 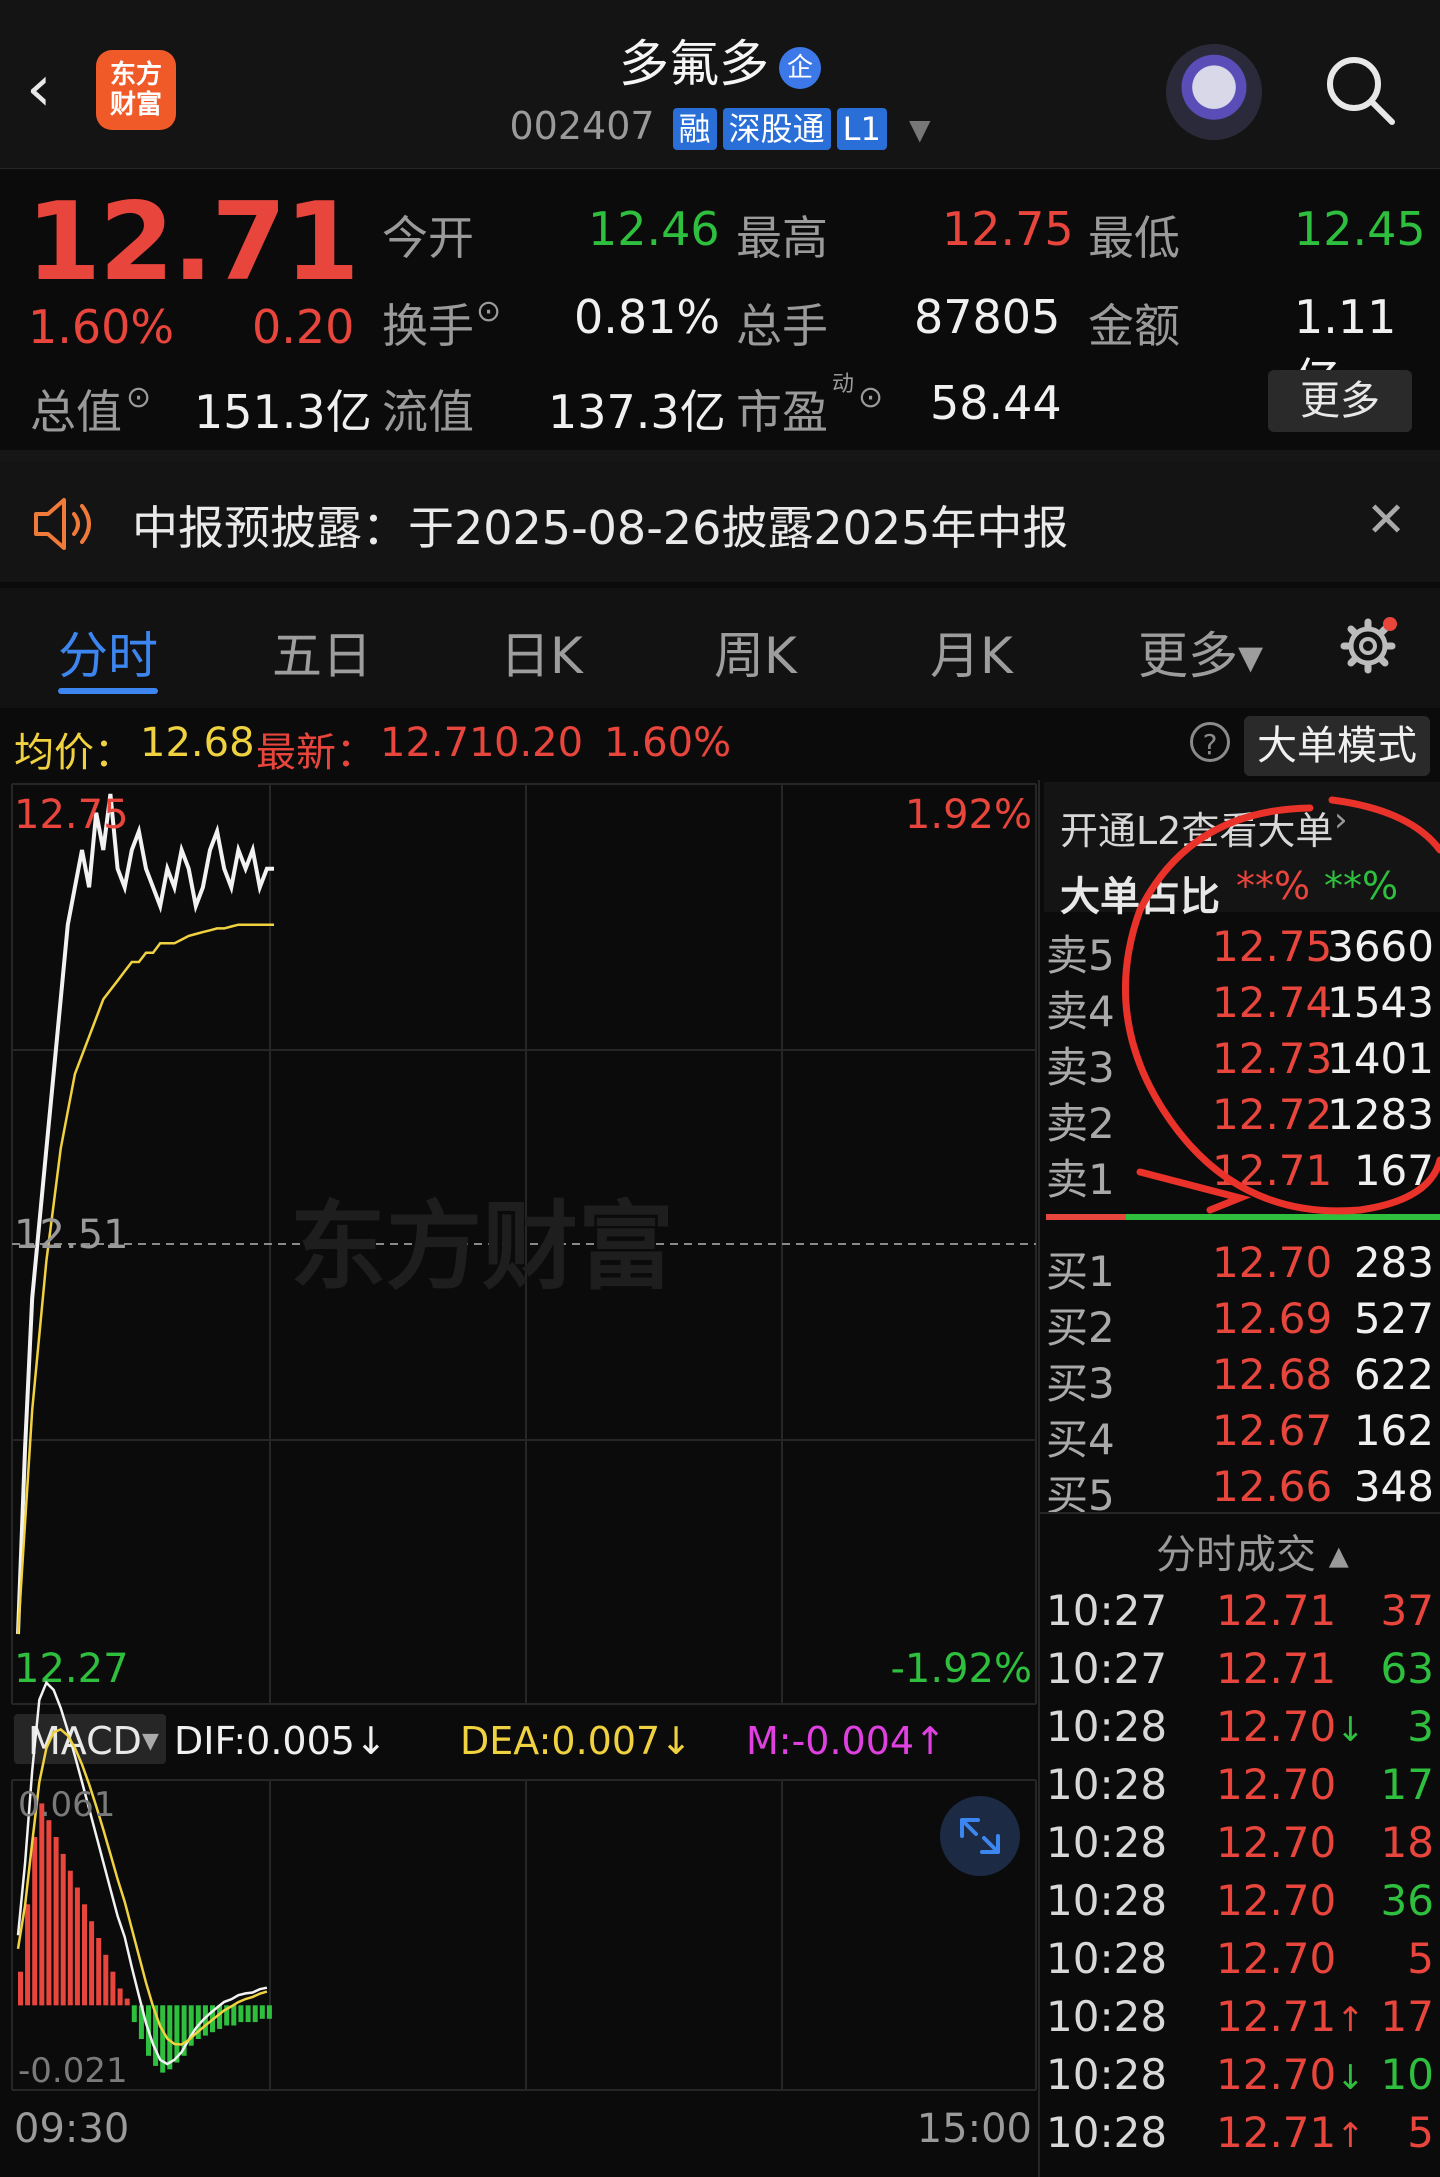 I want to click on order-volume: 527, so click(x=1393, y=1318).